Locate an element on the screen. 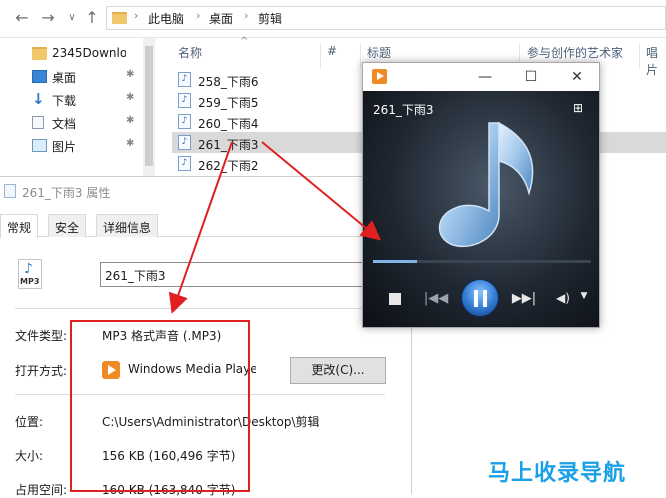 The height and width of the screenshot is (498, 666). watermark: 马上收录导航 is located at coordinates (557, 473).